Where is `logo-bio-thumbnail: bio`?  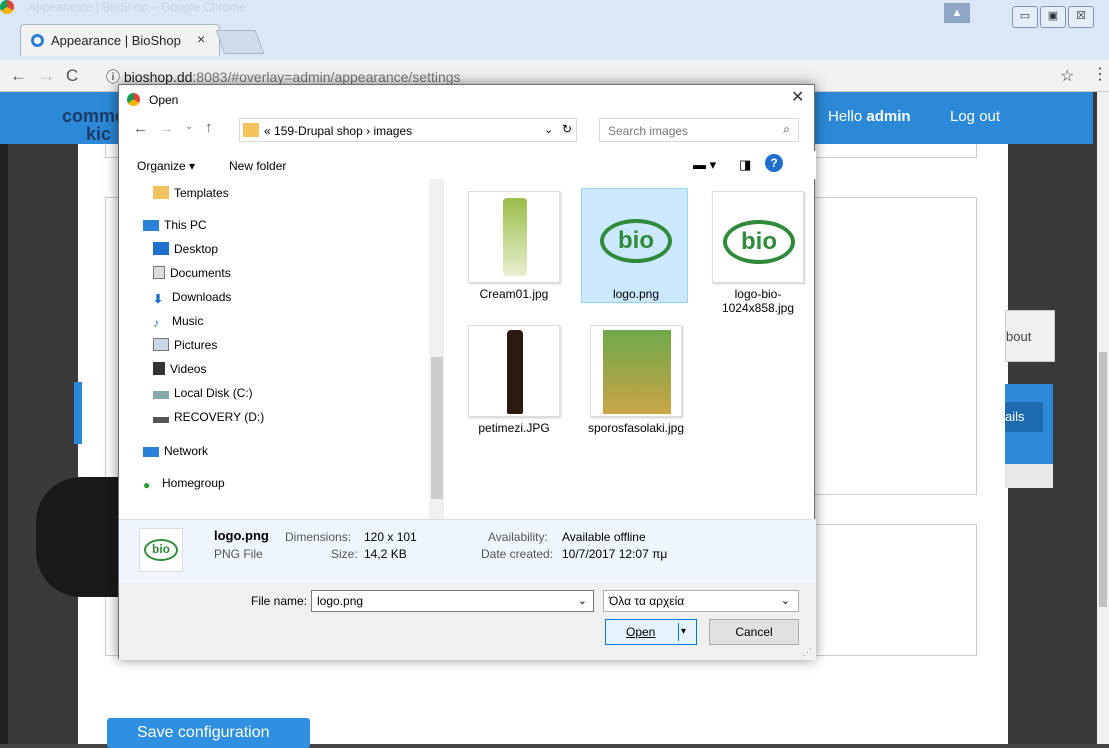 logo-bio-thumbnail: bio is located at coordinates (758, 237).